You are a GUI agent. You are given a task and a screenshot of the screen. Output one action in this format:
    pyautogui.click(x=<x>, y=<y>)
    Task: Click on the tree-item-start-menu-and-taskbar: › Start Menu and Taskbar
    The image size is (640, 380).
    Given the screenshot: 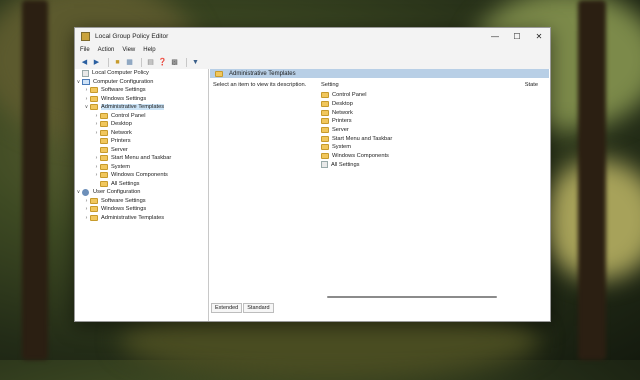 What is the action you would take?
    pyautogui.click(x=141, y=158)
    